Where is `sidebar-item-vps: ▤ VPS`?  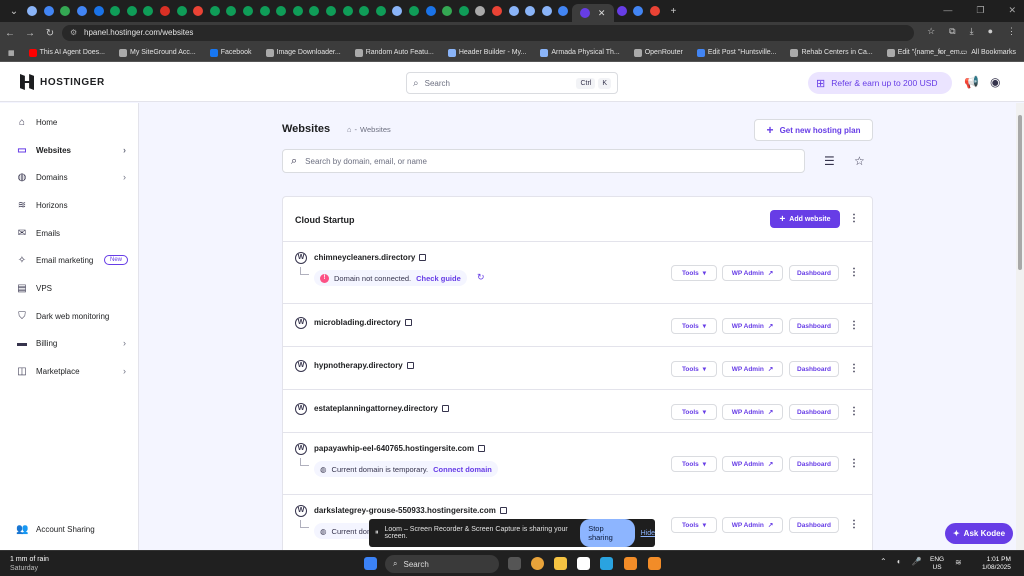
sidebar-item-vps: ▤ VPS is located at coordinates (70, 288).